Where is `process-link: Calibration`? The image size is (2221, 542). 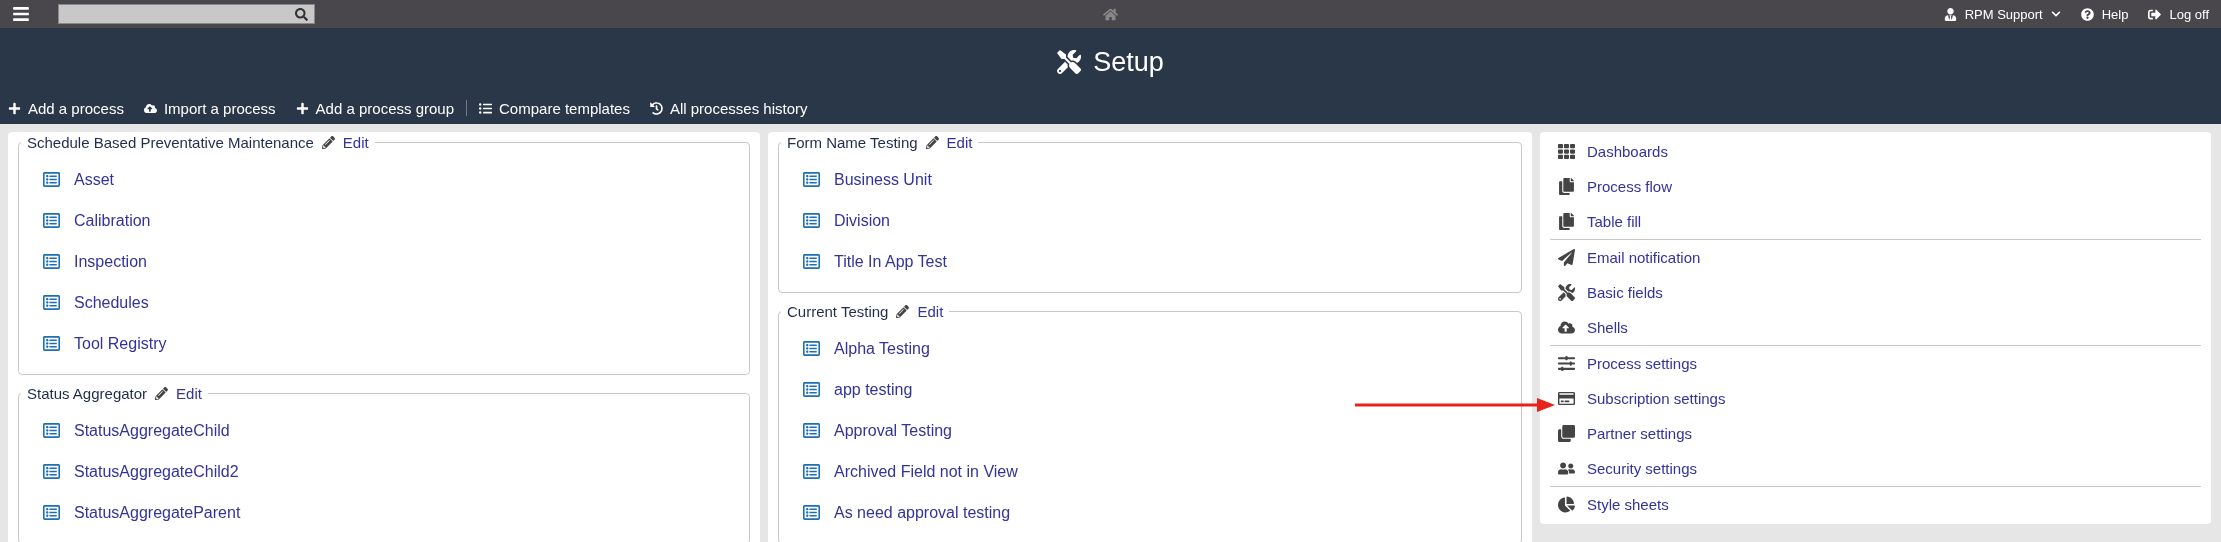 process-link: Calibration is located at coordinates (396, 220).